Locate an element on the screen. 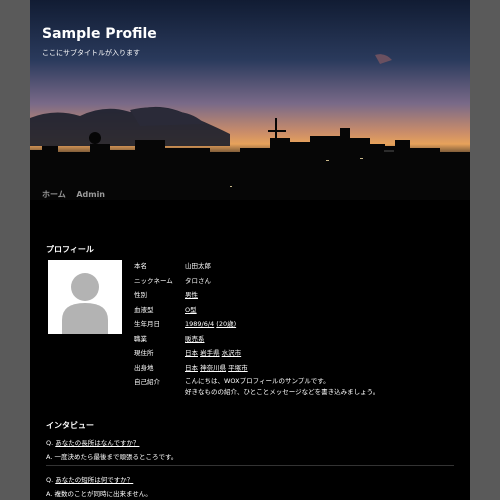 The height and width of the screenshot is (500, 500). interview-answer: A. 一度決めたら最後まで頑張るところです。 is located at coordinates (111, 456).